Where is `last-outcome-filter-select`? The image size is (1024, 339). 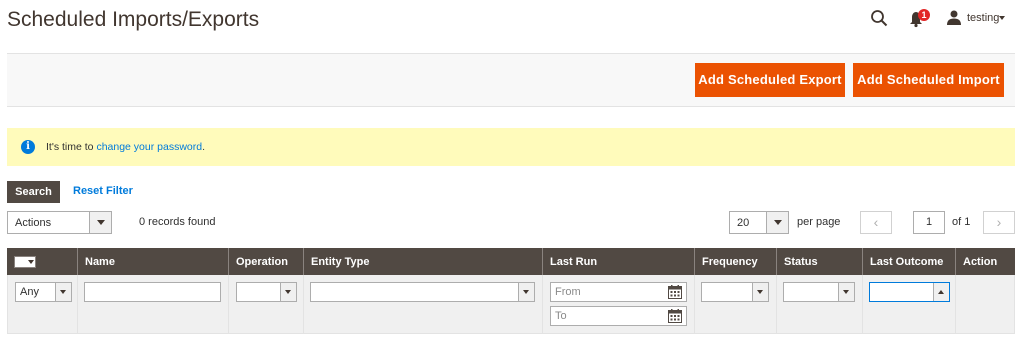 last-outcome-filter-select is located at coordinates (909, 292).